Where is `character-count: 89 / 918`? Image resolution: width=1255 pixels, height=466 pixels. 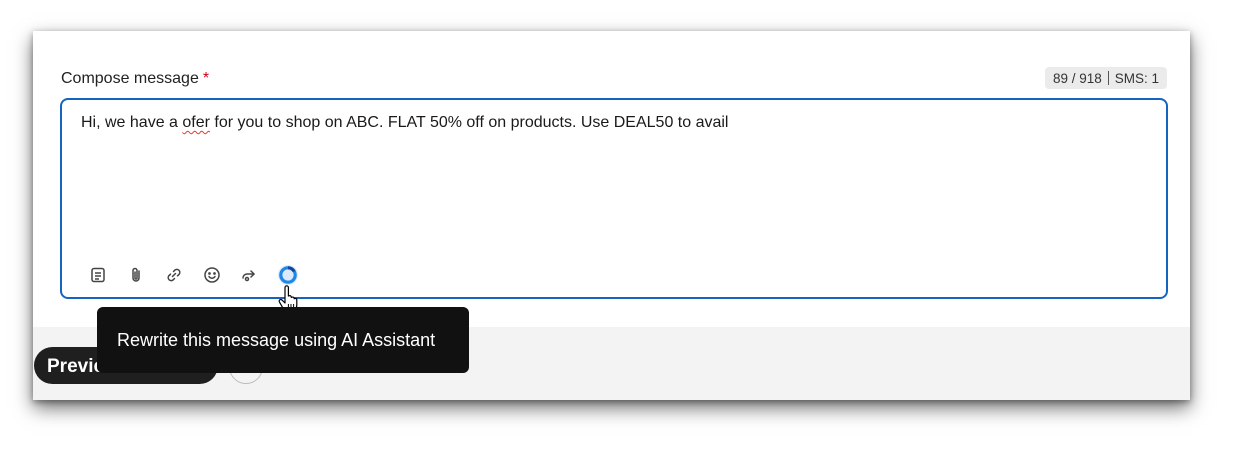
character-count: 89 / 918 is located at coordinates (1077, 78).